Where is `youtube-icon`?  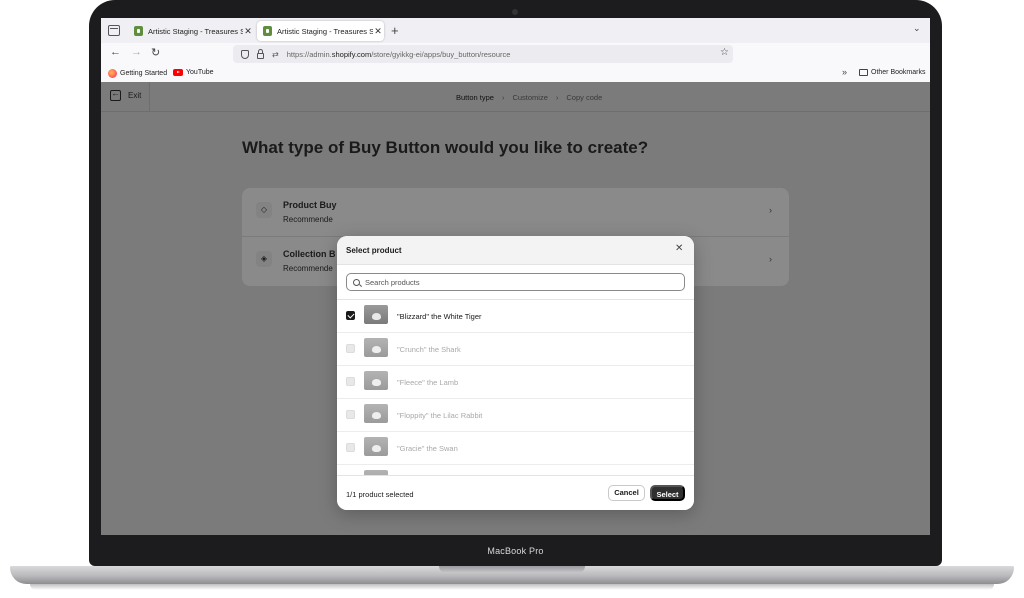
youtube-icon is located at coordinates (178, 72).